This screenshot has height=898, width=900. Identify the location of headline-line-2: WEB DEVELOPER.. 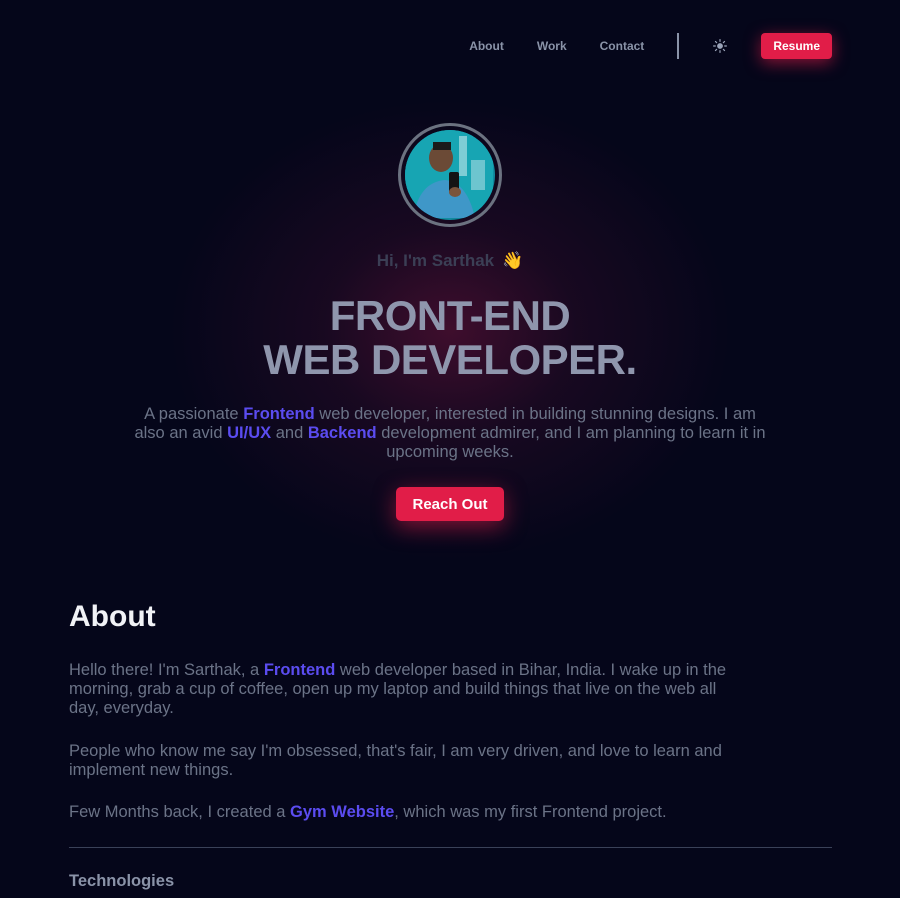
(450, 359).